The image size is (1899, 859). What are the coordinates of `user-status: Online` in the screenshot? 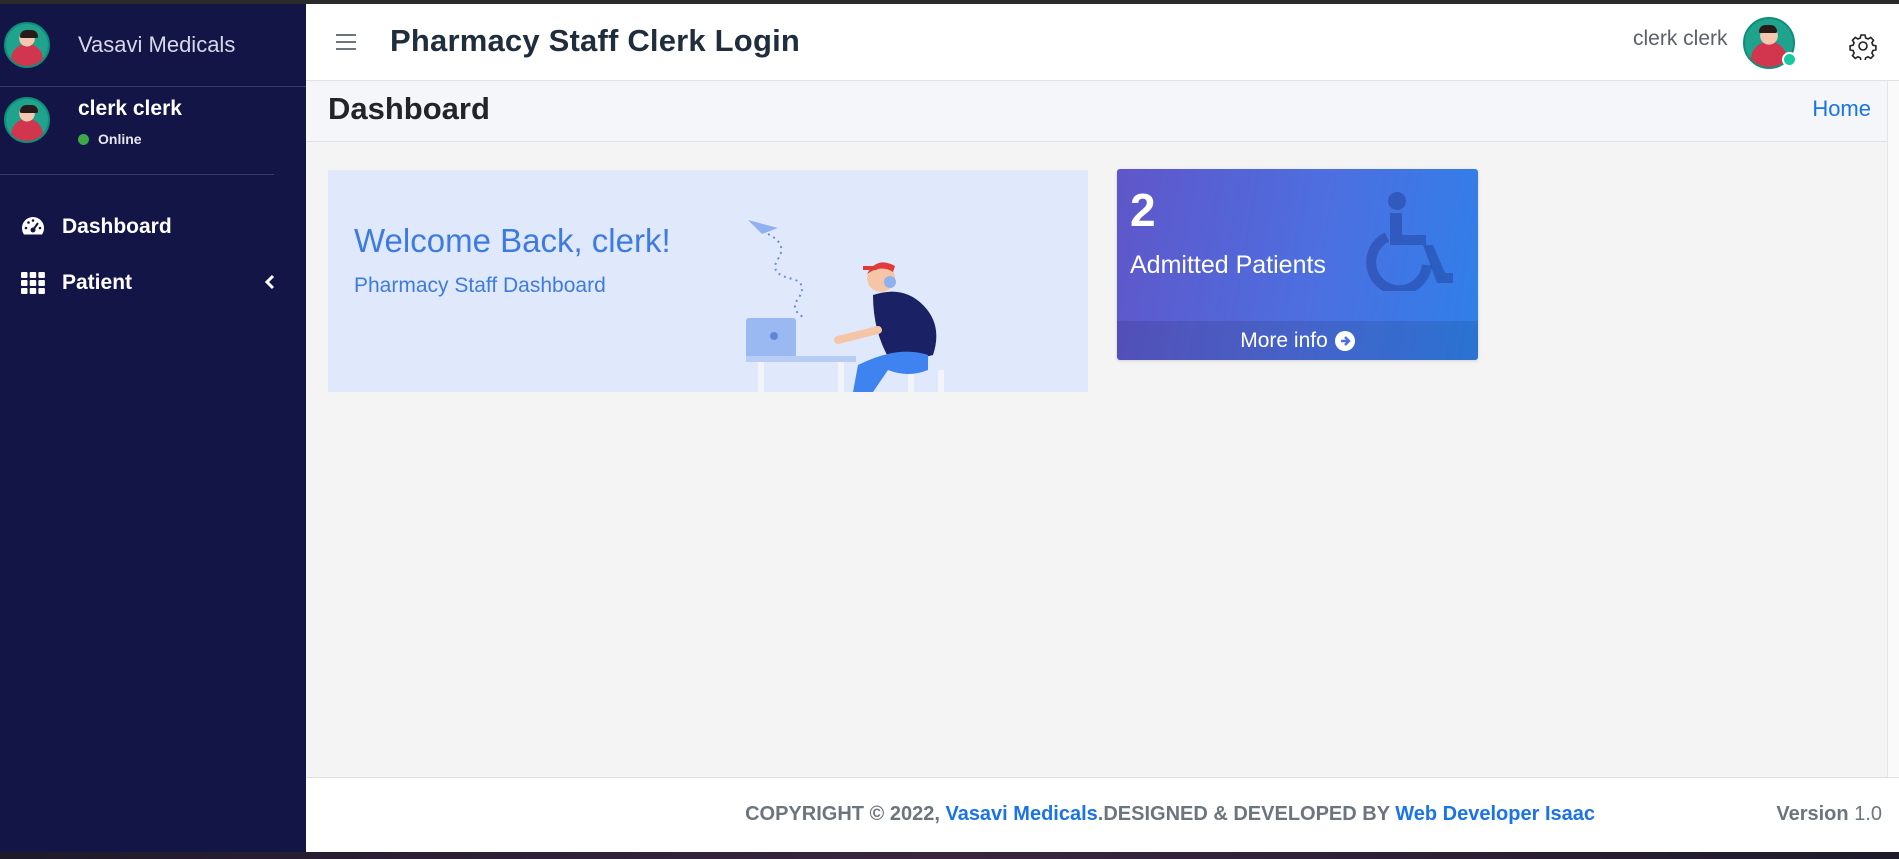 It's located at (130, 139).